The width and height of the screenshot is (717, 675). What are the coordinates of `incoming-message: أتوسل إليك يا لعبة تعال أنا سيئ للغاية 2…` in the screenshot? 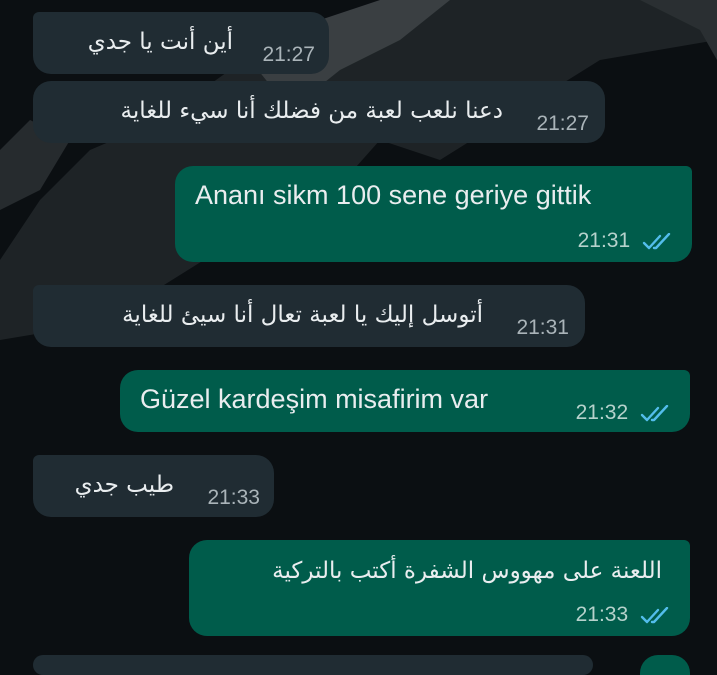 It's located at (309, 316).